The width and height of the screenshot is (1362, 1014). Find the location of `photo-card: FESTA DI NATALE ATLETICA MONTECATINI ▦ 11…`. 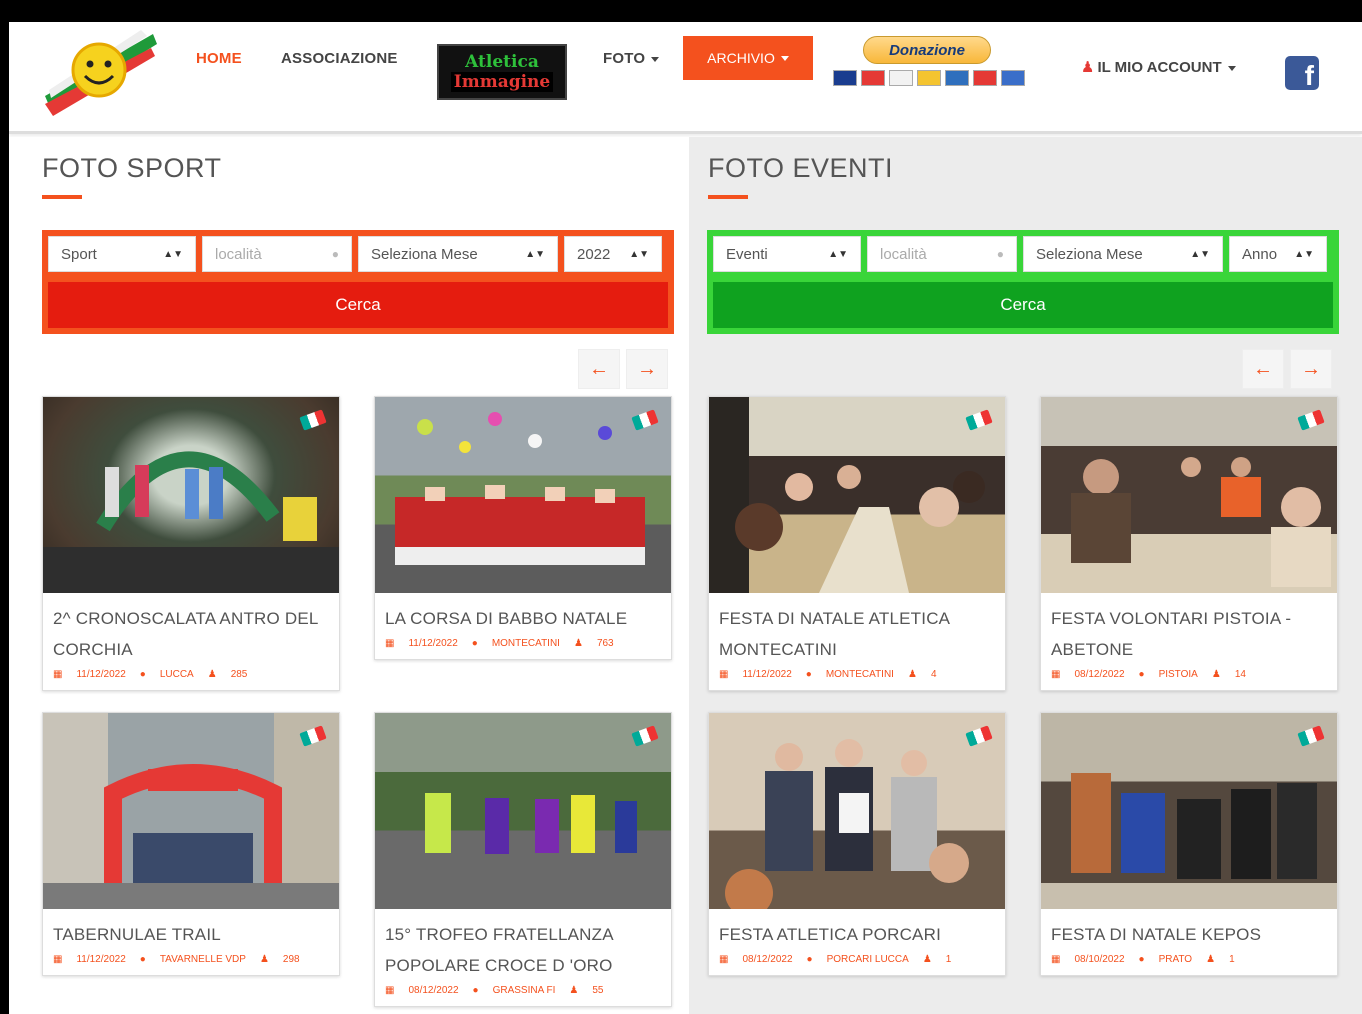

photo-card: FESTA DI NATALE ATLETICA MONTECATINI ▦ 11… is located at coordinates (857, 543).